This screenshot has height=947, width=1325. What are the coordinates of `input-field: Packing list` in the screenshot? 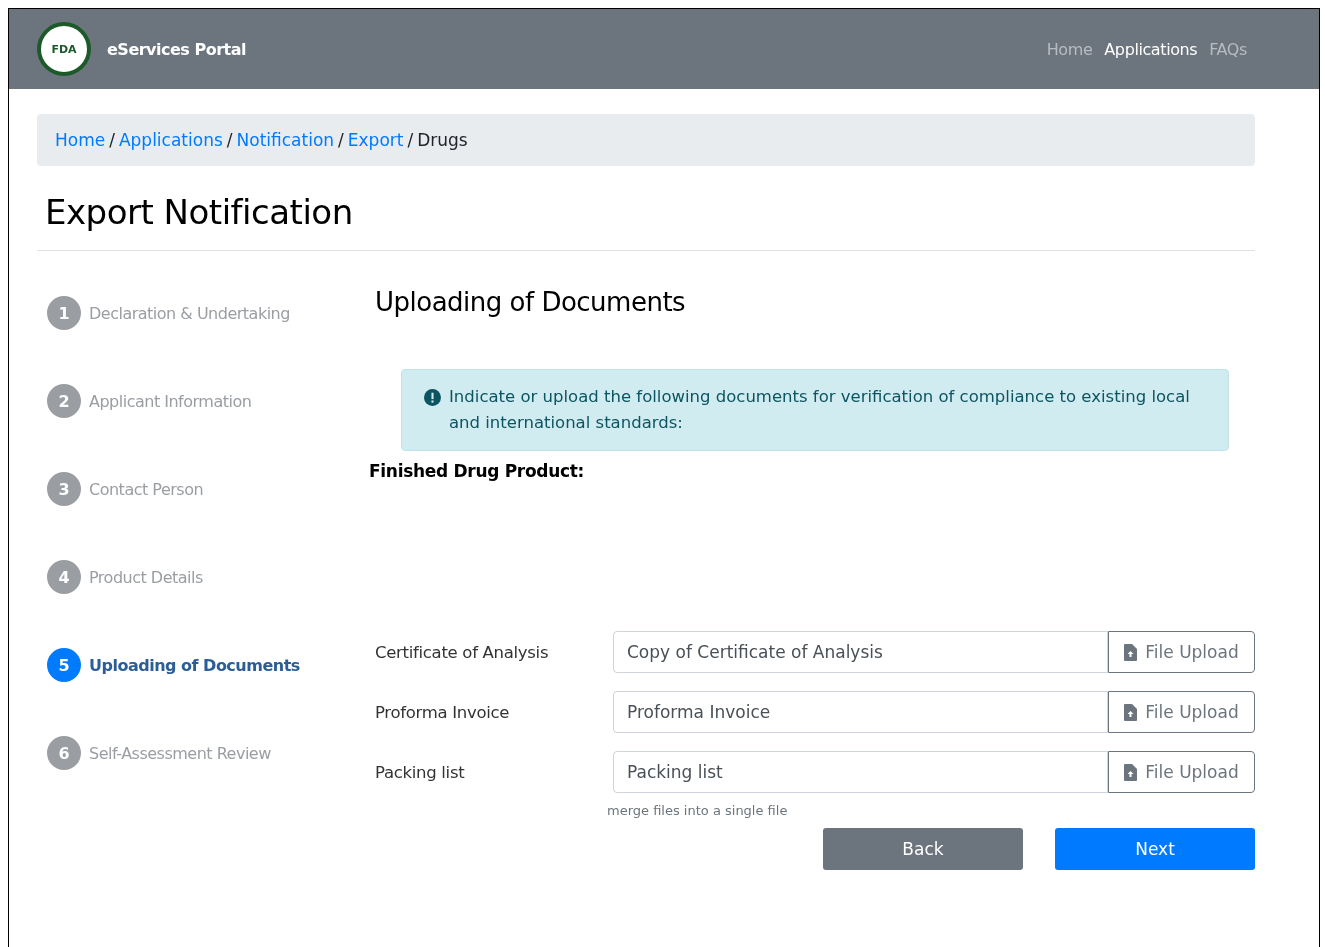 It's located at (860, 772).